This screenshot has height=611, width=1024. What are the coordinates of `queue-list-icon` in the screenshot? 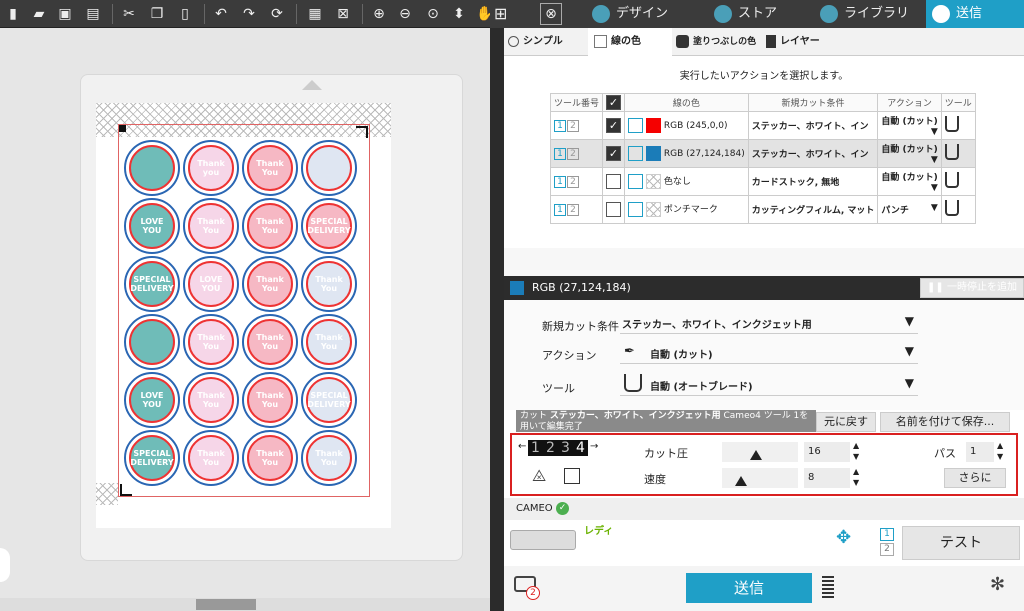 It's located at (828, 587).